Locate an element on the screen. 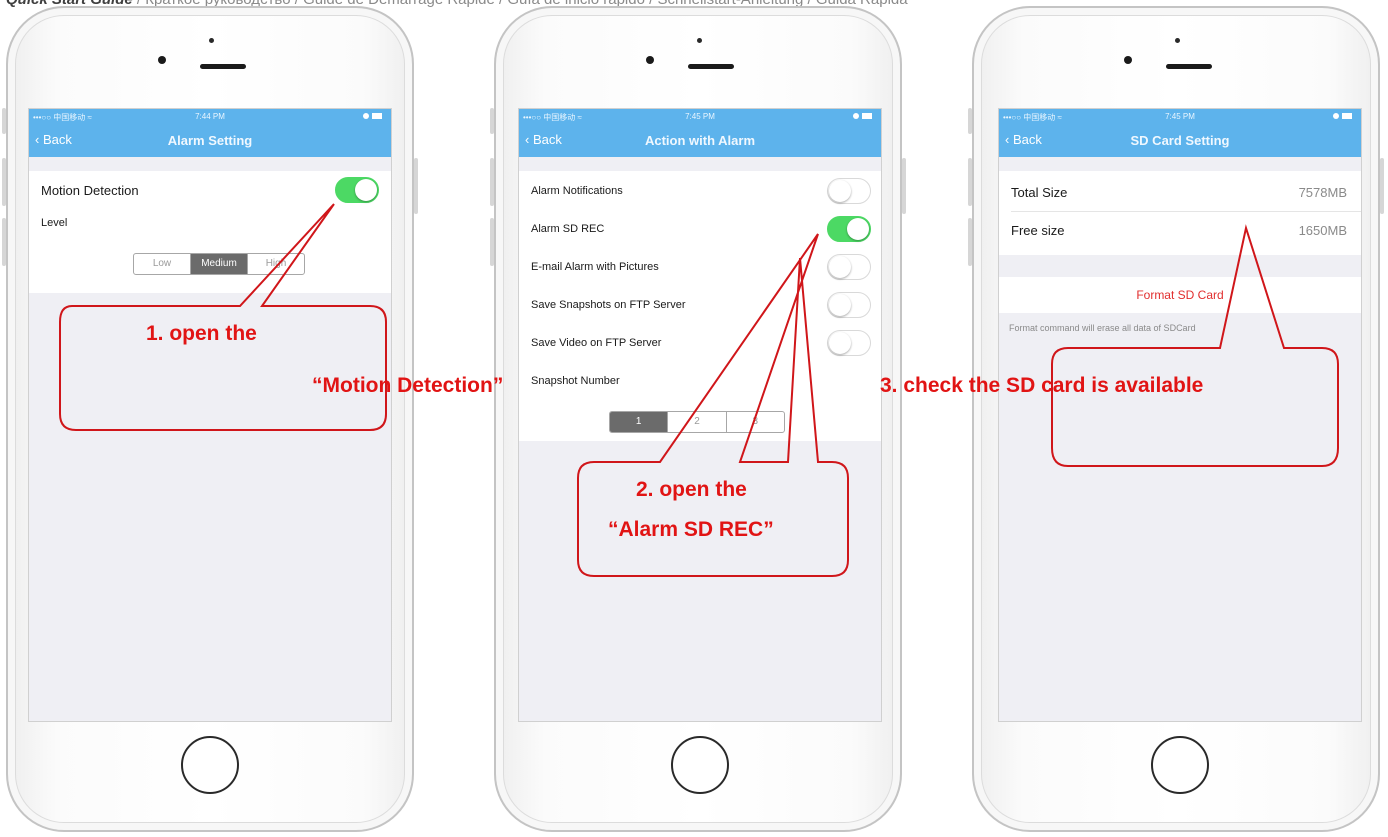 Image resolution: width=1388 pixels, height=837 pixels. step1-text-line2: “Motion Detection” is located at coordinates (408, 385).